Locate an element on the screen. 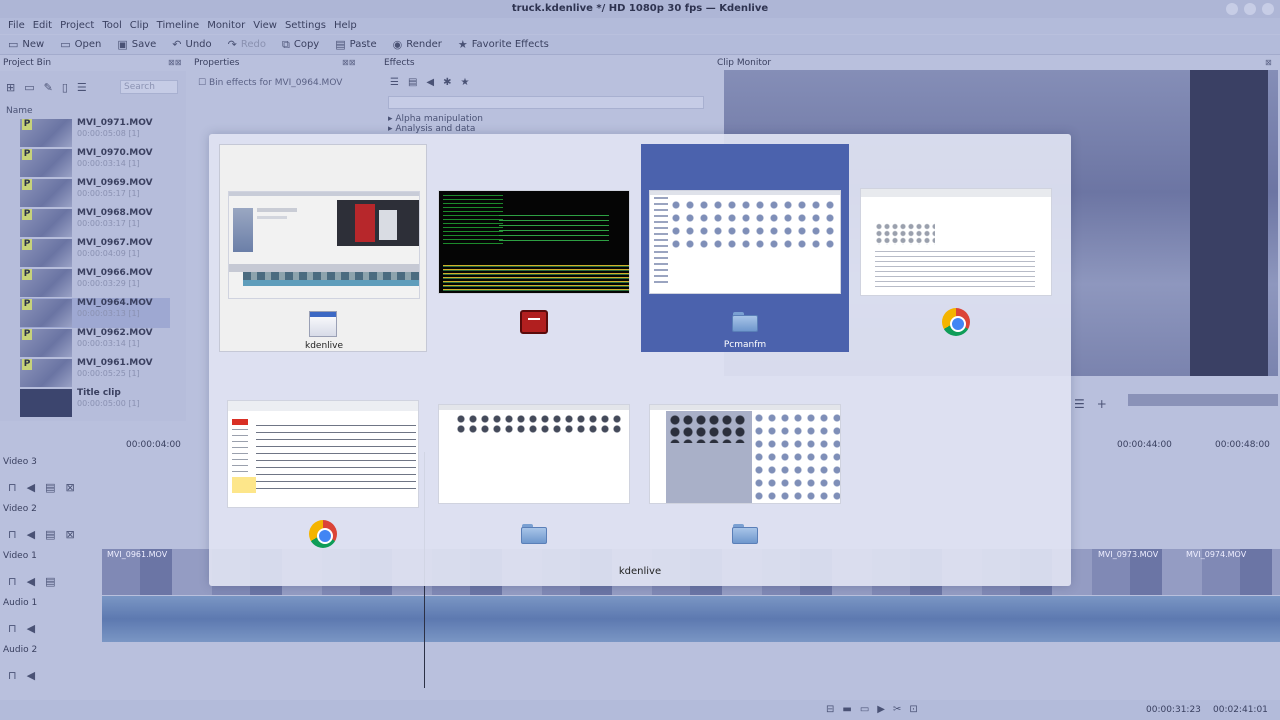 The width and height of the screenshot is (1280, 720). bin-clip: Title clip 00:00:05:00 [1] is located at coordinates (95, 403).